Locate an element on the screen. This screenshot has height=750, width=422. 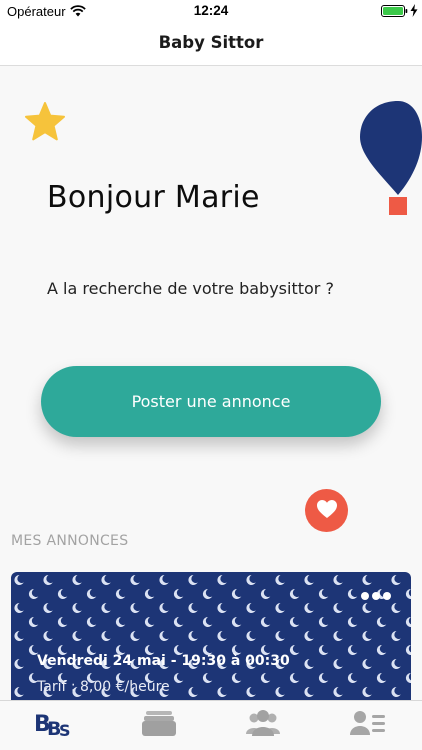
my-announcements-heading: MES ANNONCES is located at coordinates (70, 541).